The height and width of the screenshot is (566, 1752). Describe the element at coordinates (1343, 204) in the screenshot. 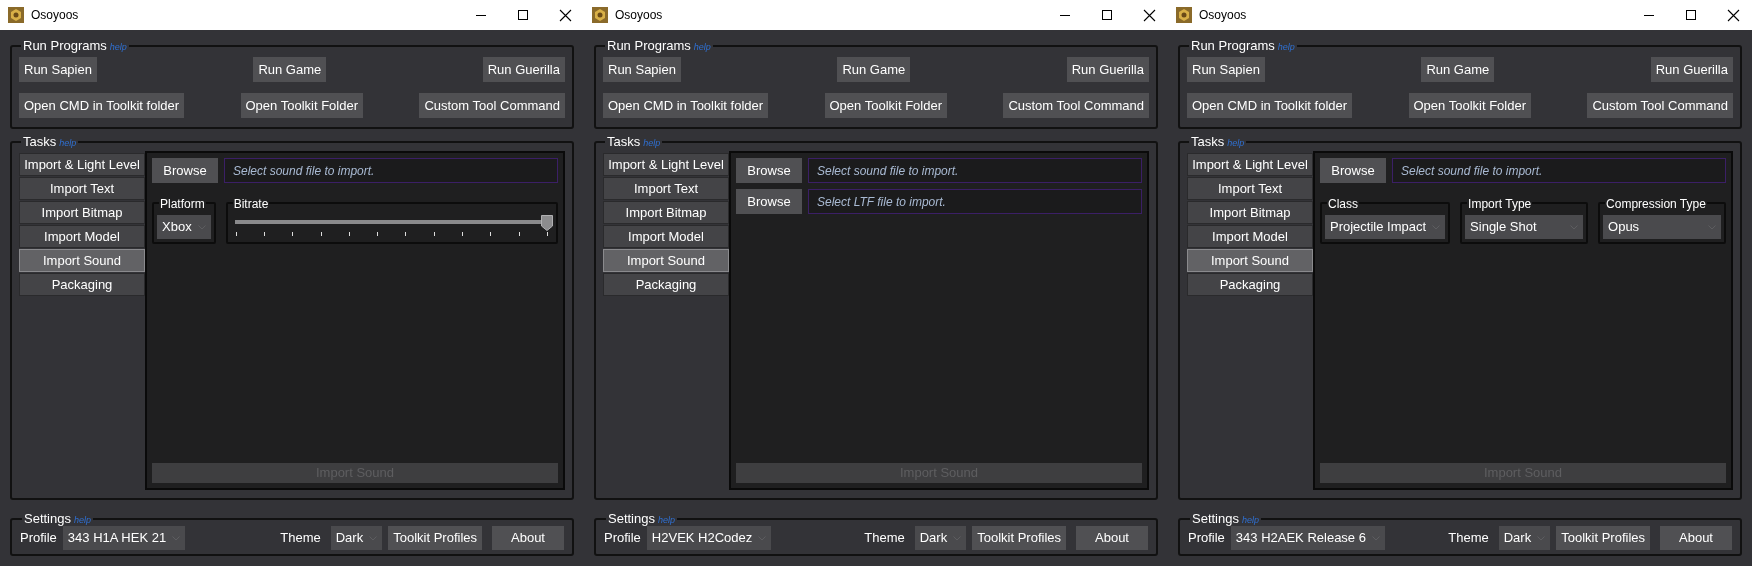

I see `option-label: Class` at that location.